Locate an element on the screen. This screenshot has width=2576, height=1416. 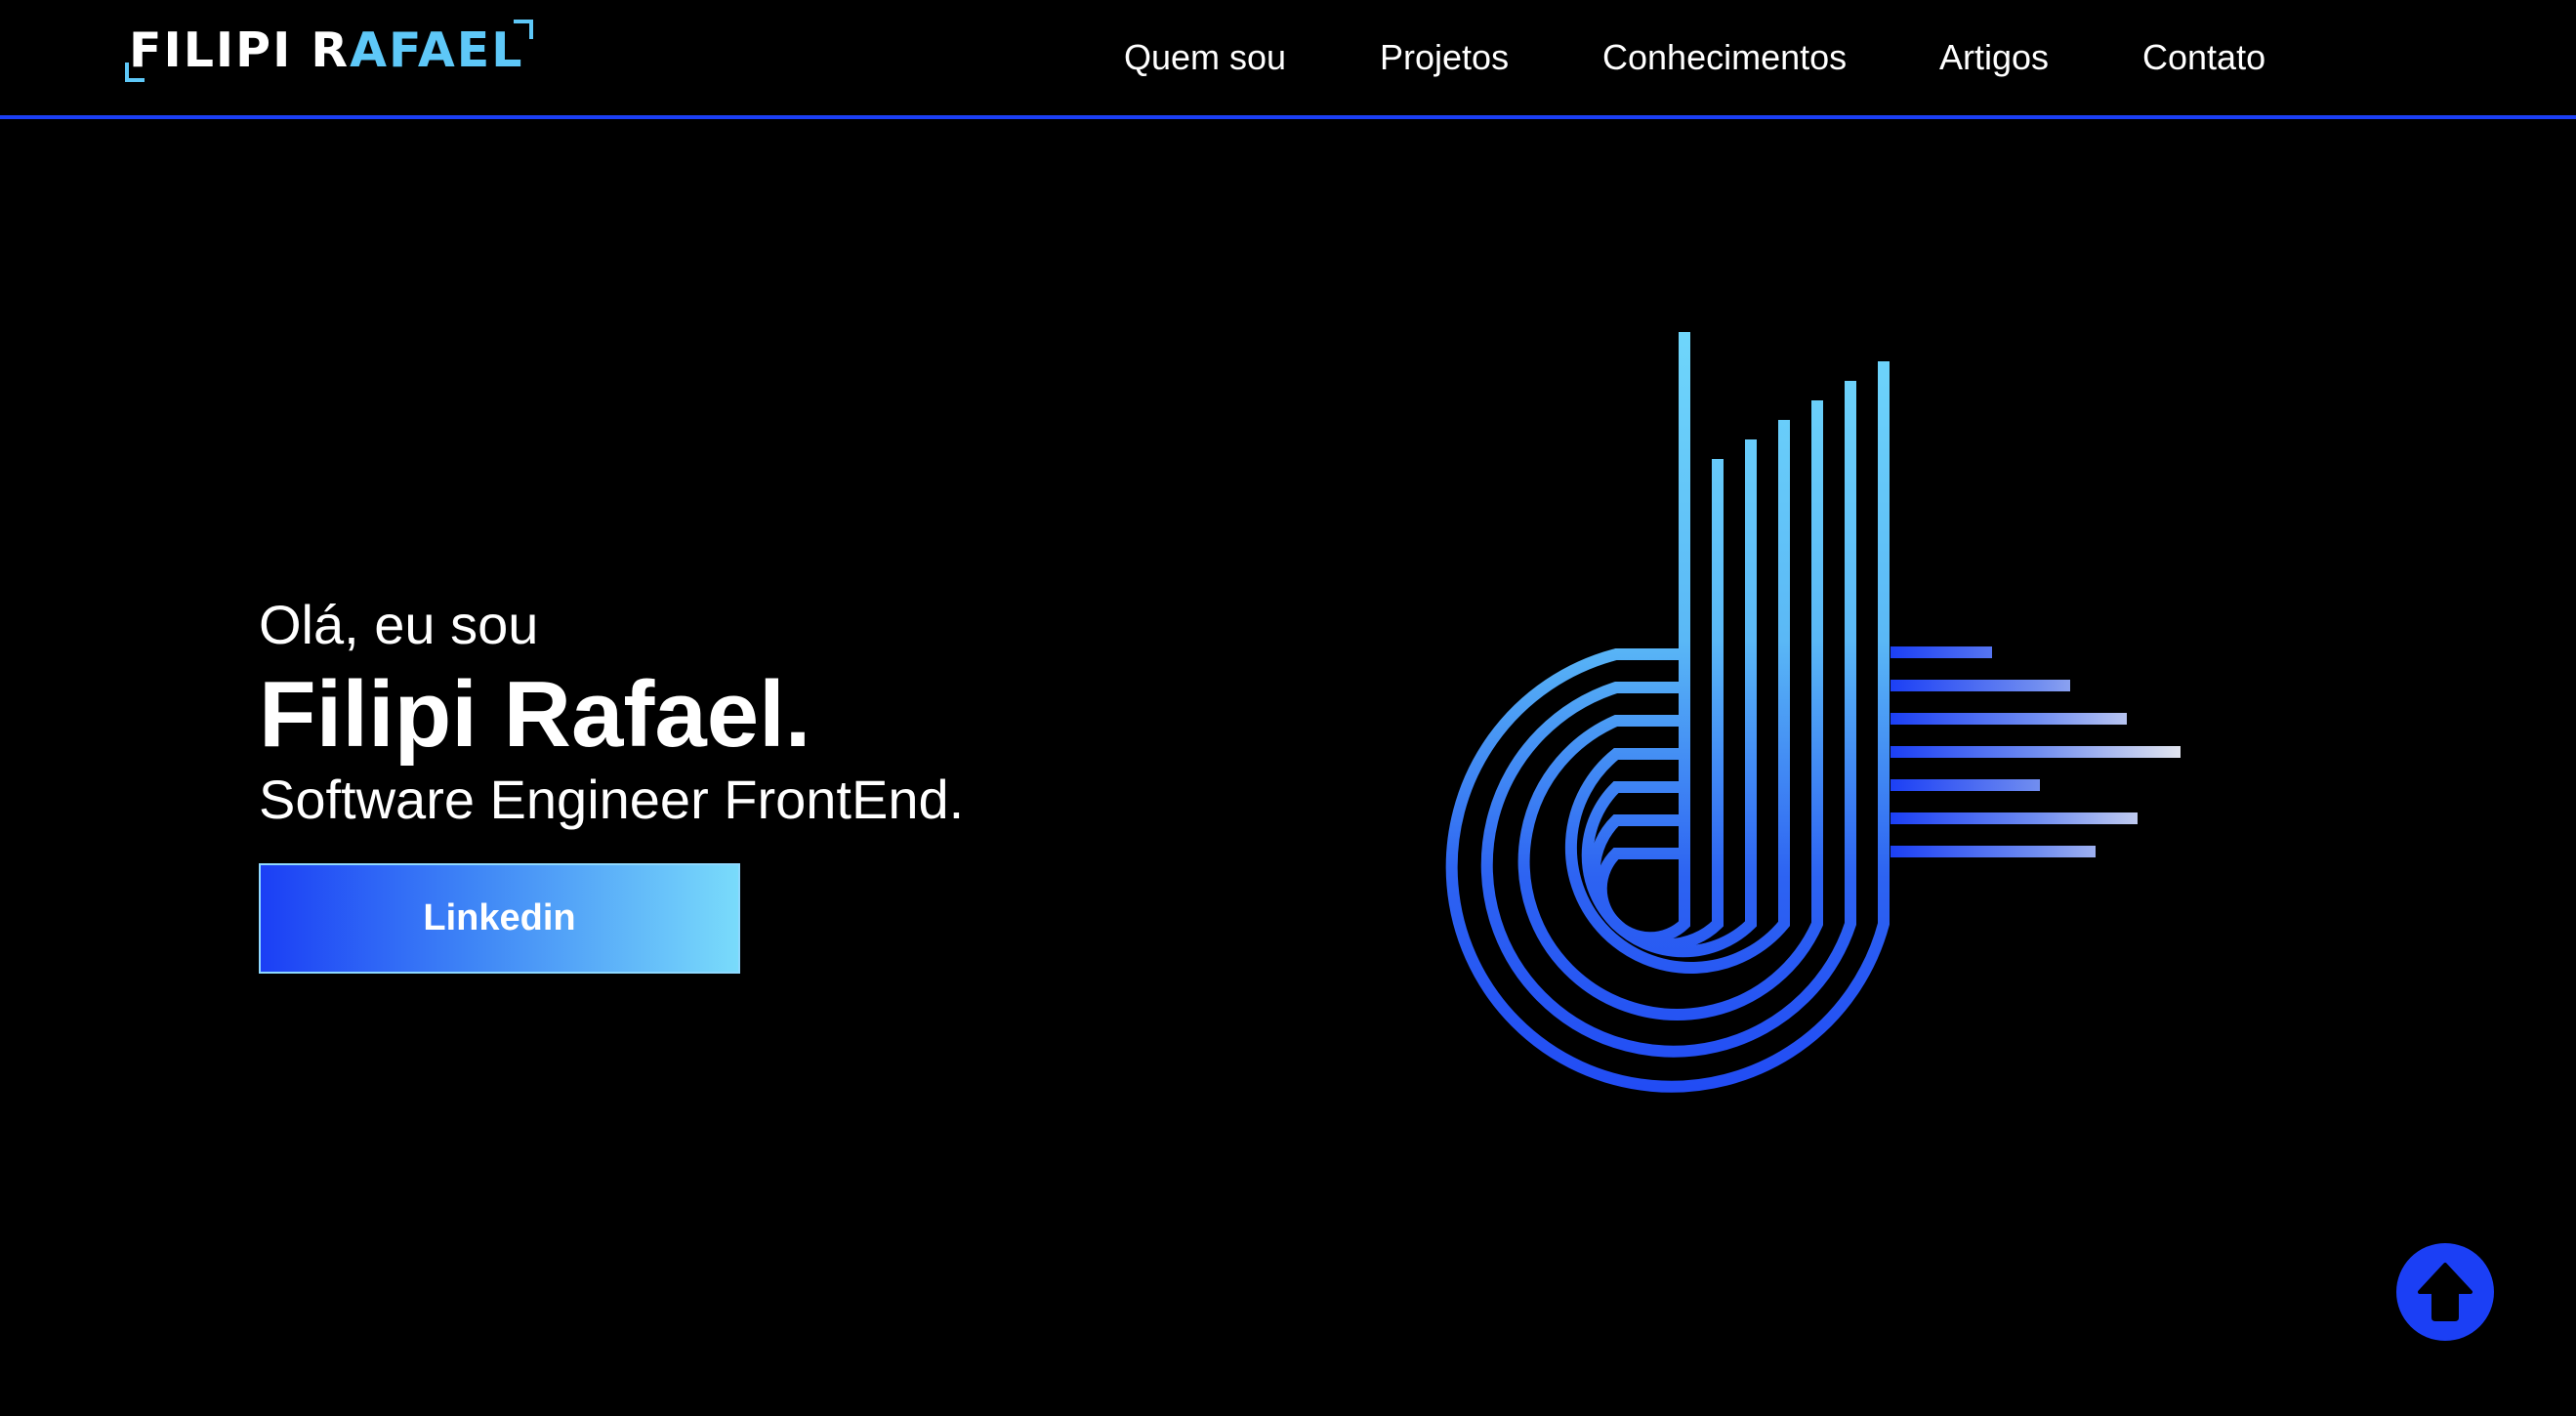
concentric-strokes is located at coordinates (1667, 712).